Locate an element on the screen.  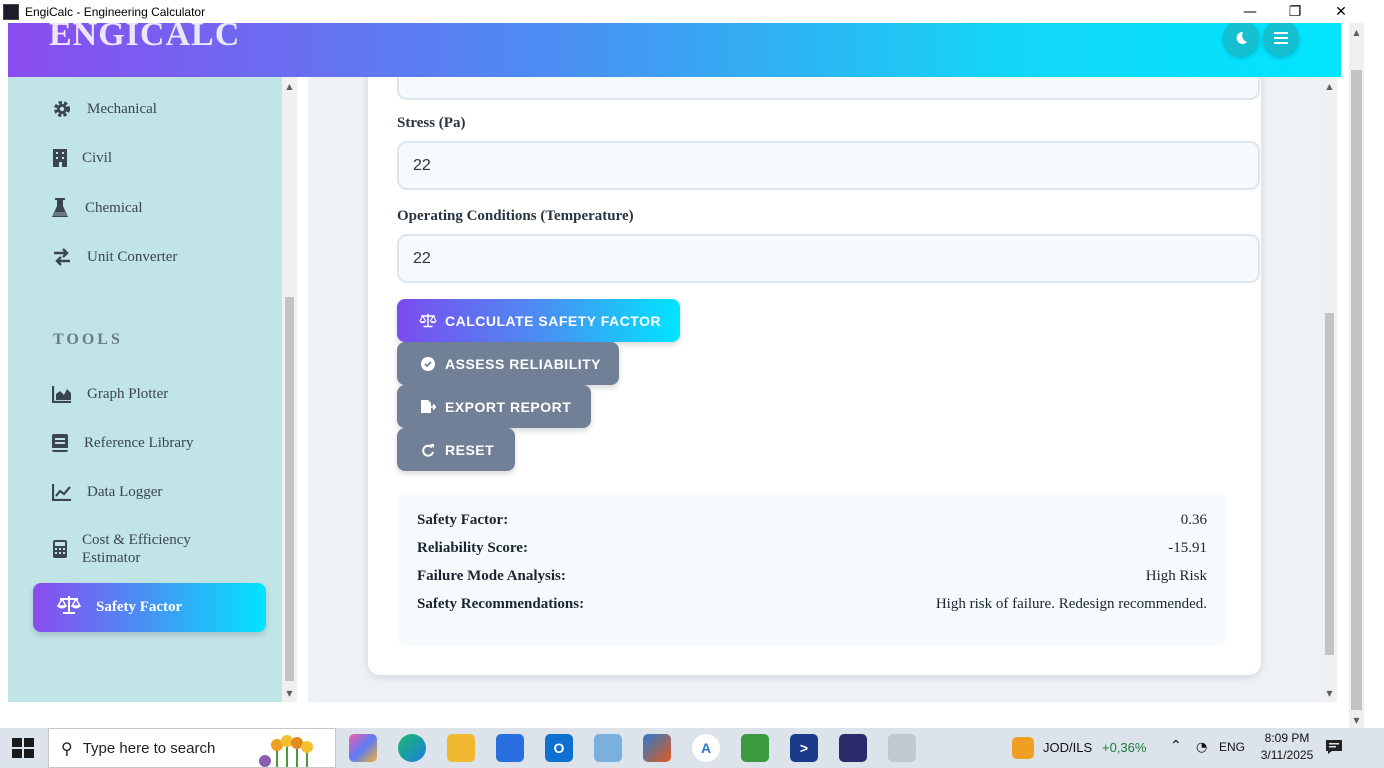
language-indicator: ENG is located at coordinates (1232, 747).